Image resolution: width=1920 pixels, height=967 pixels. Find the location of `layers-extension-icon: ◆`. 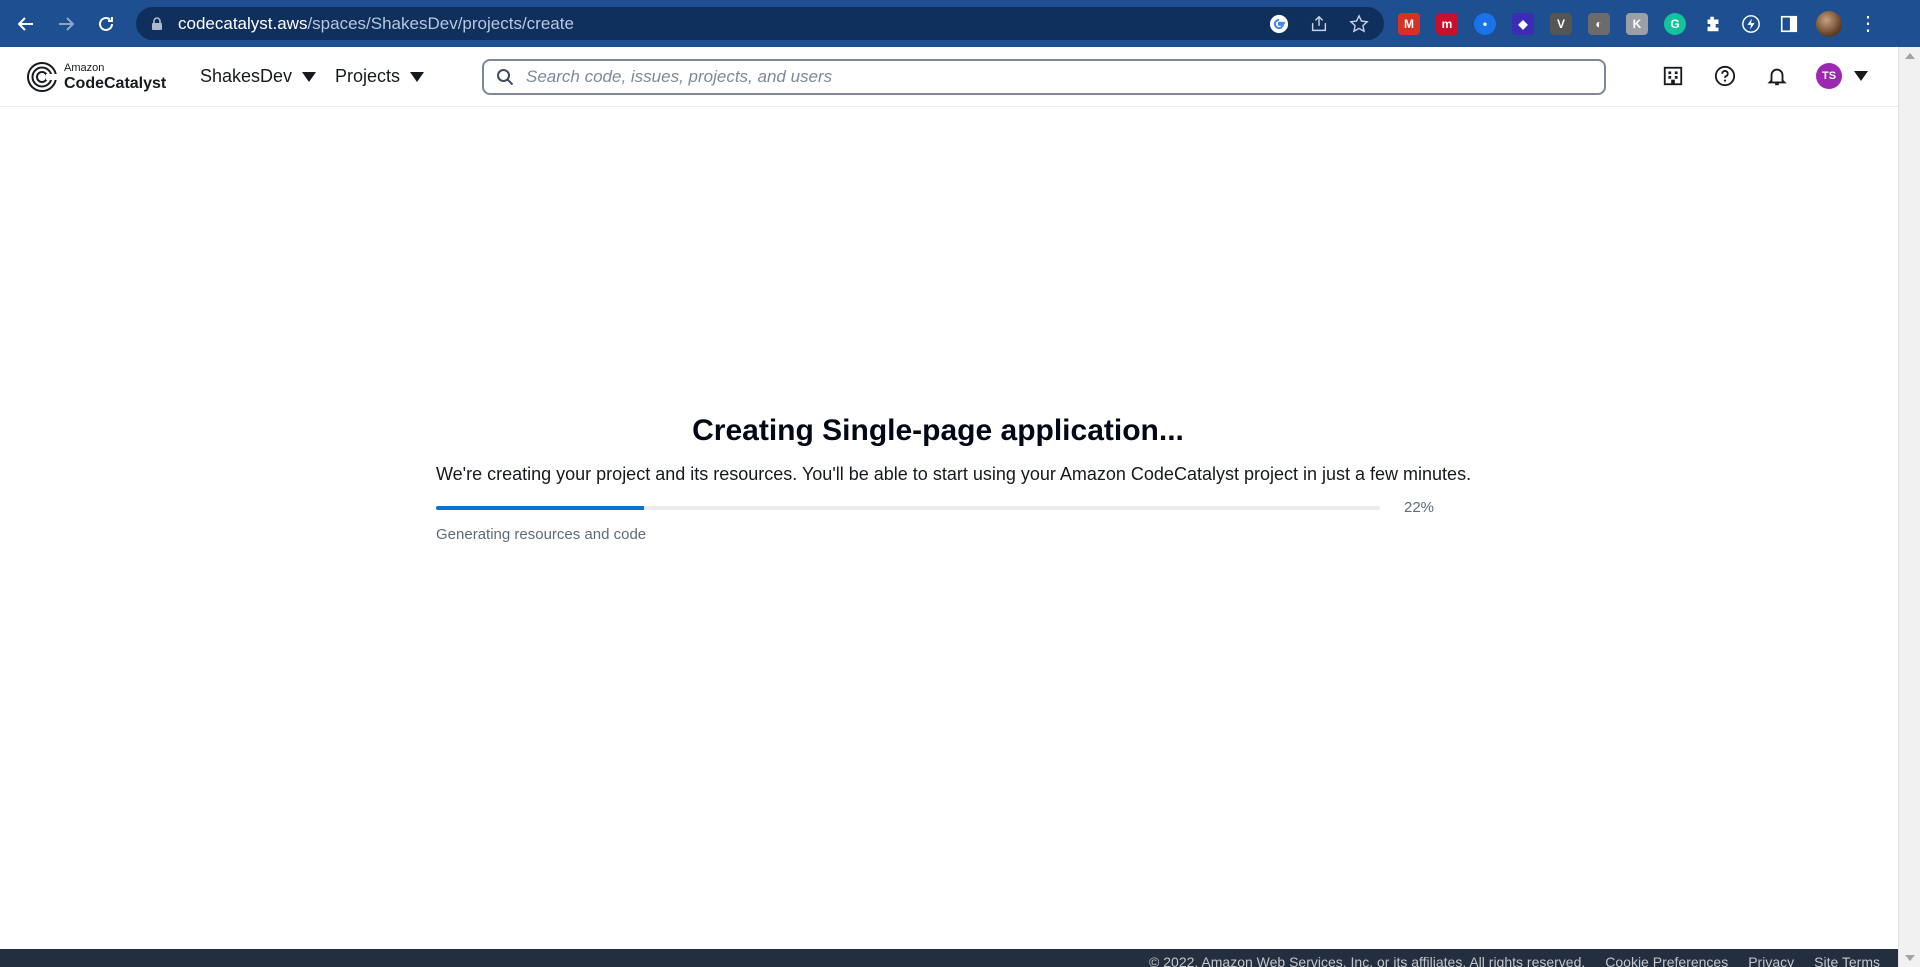

layers-extension-icon: ◆ is located at coordinates (1523, 23).